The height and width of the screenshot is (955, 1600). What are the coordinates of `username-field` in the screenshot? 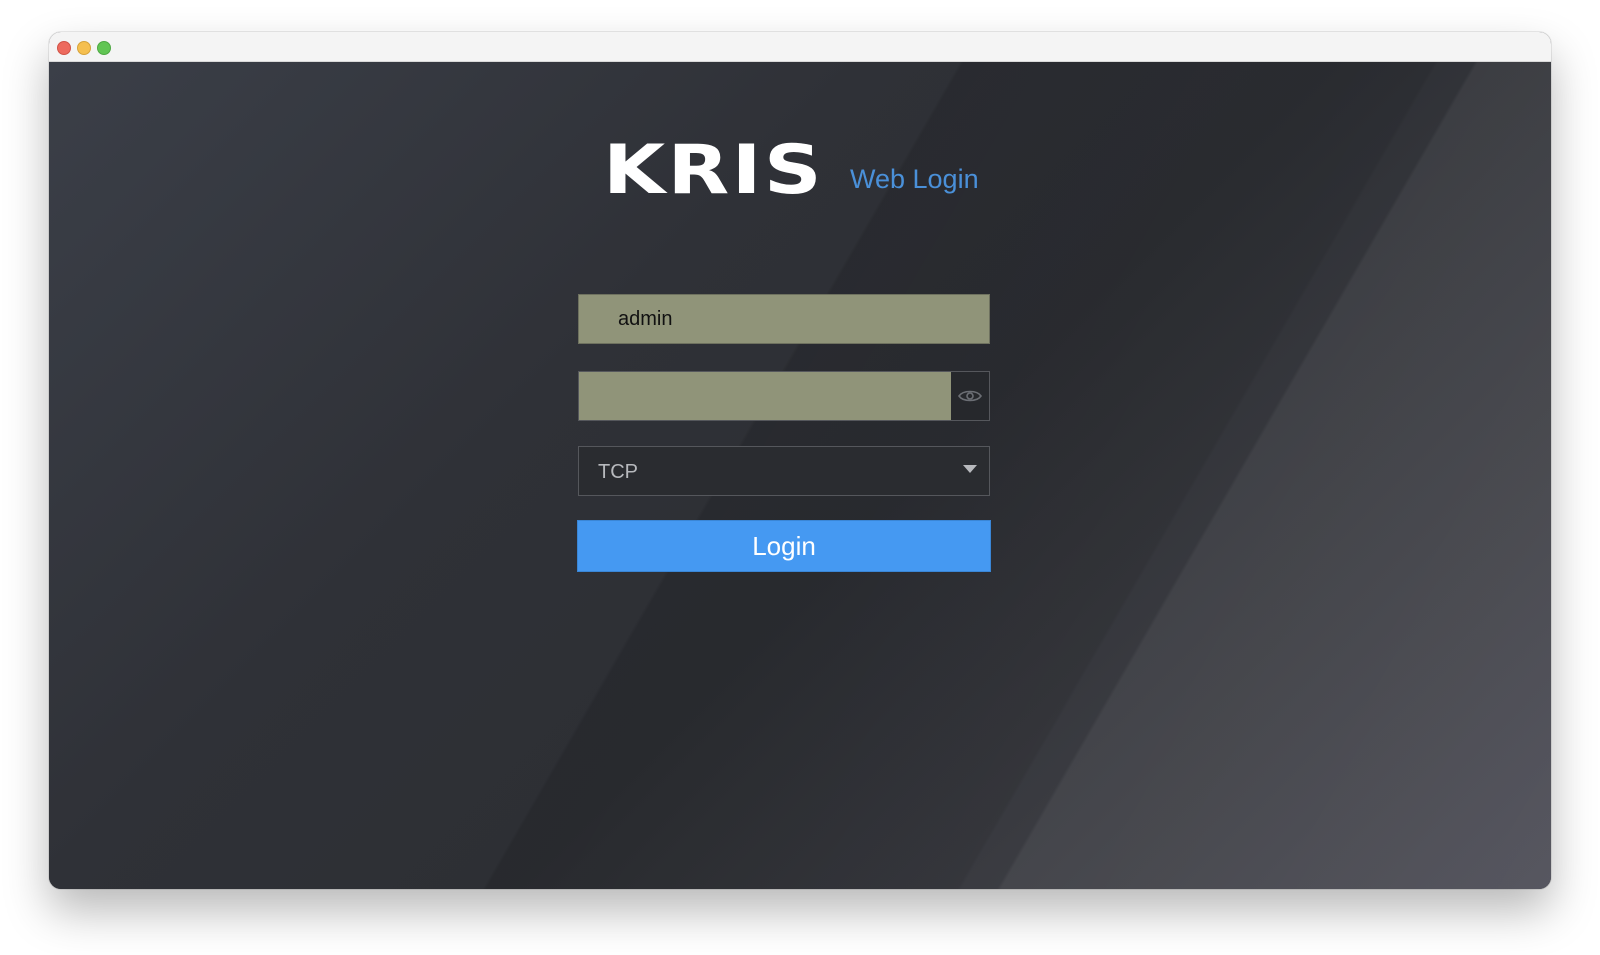 It's located at (784, 319).